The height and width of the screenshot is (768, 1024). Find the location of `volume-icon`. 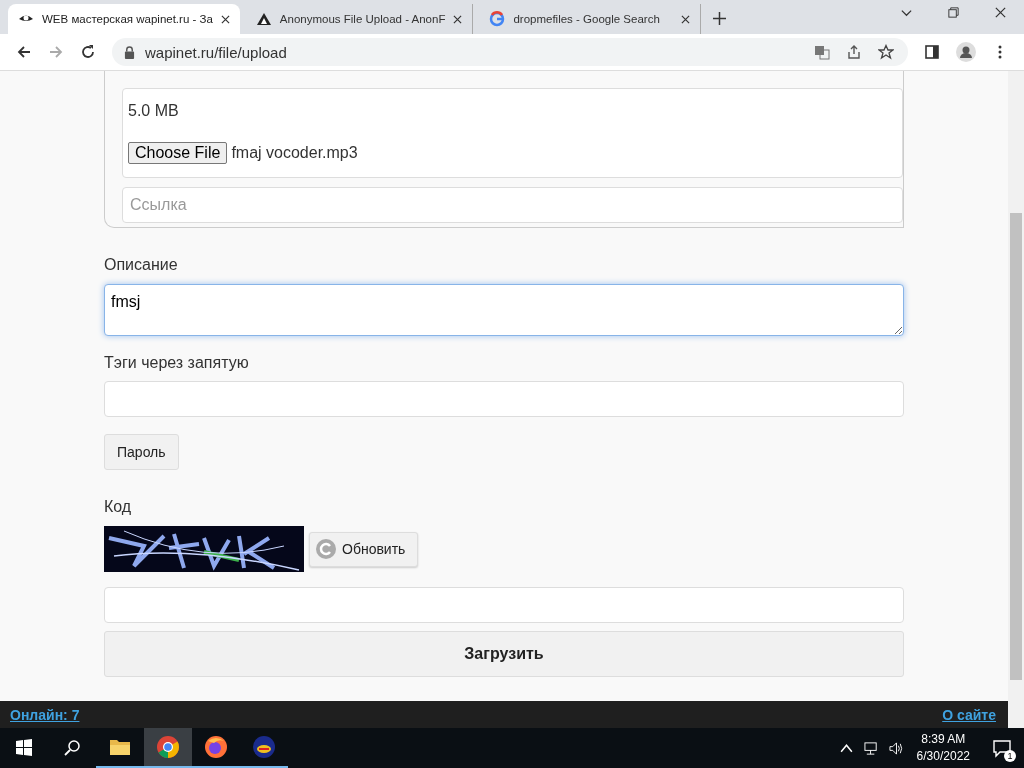

volume-icon is located at coordinates (896, 748).